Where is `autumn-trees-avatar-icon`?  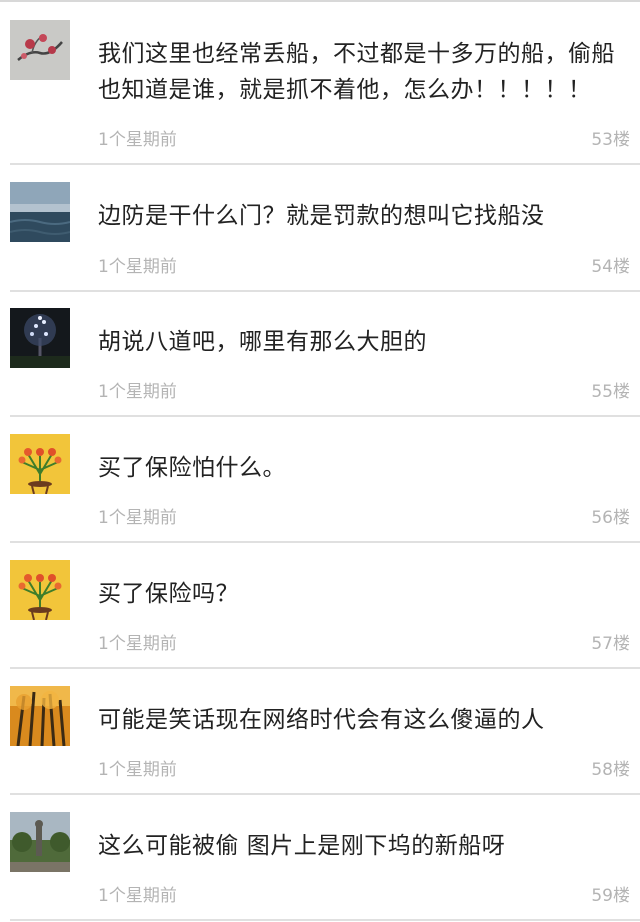 autumn-trees-avatar-icon is located at coordinates (40, 716).